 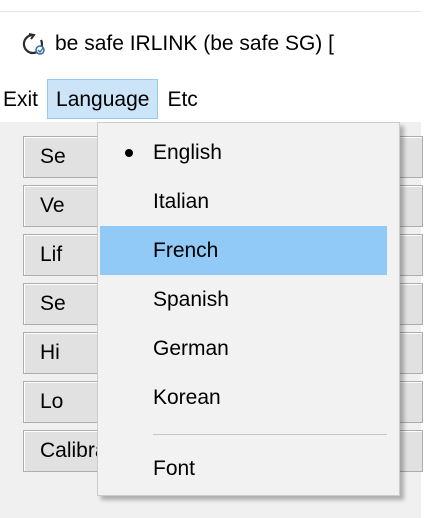 What do you see at coordinates (33, 44) in the screenshot?
I see `refresh-arrow-icon` at bounding box center [33, 44].